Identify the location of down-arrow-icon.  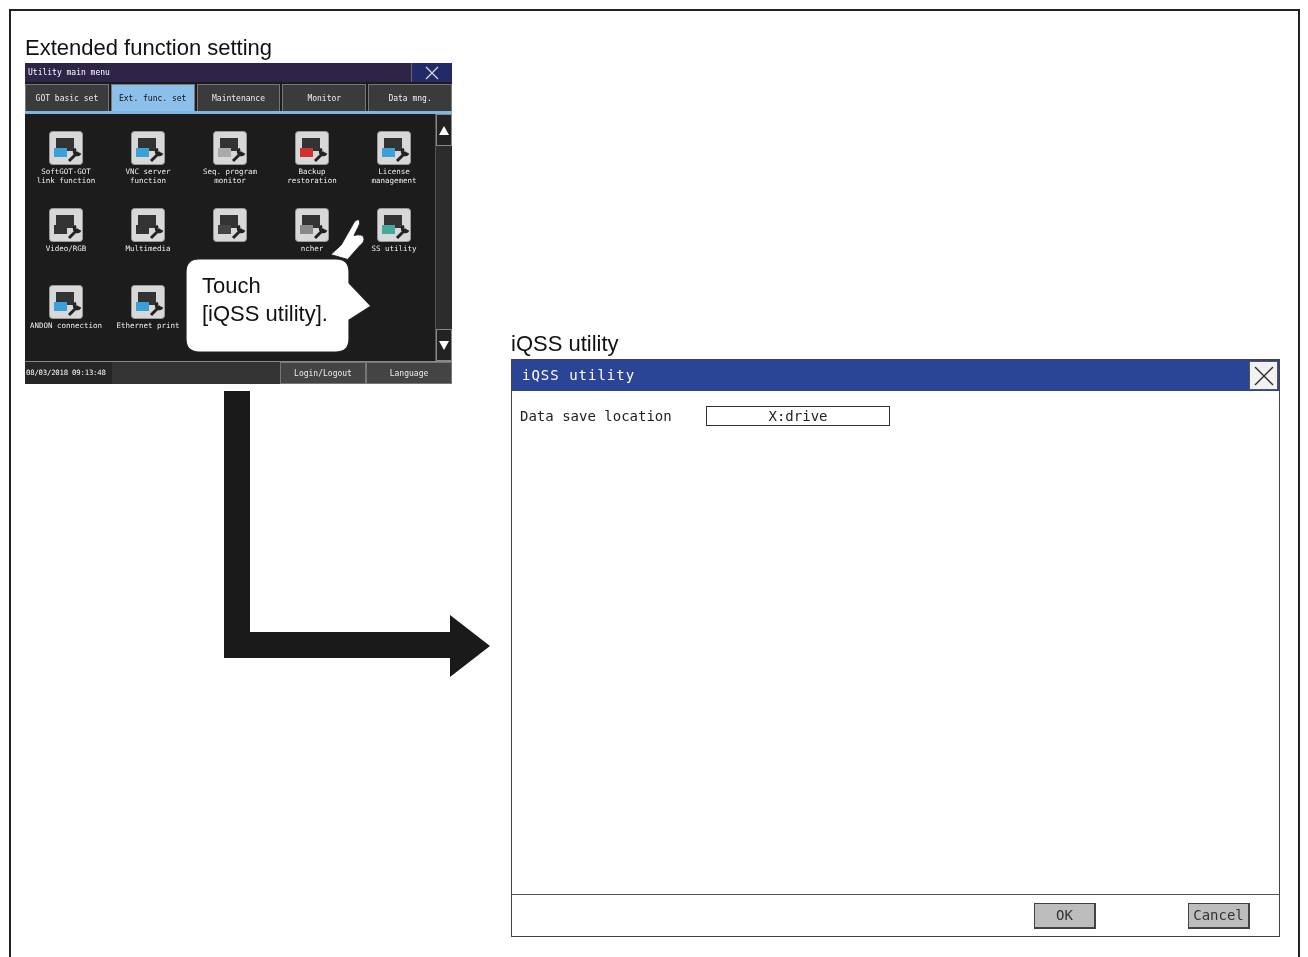
(444, 345).